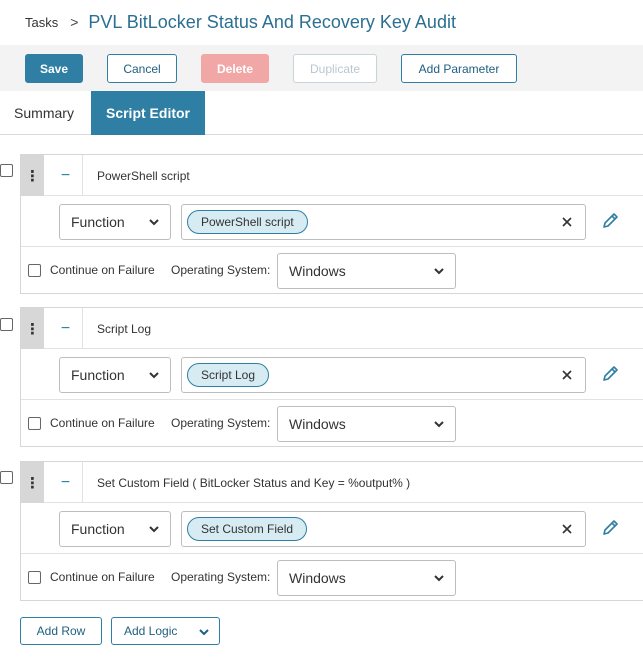 The height and width of the screenshot is (658, 643). I want to click on function-tag: Script Log, so click(228, 375).